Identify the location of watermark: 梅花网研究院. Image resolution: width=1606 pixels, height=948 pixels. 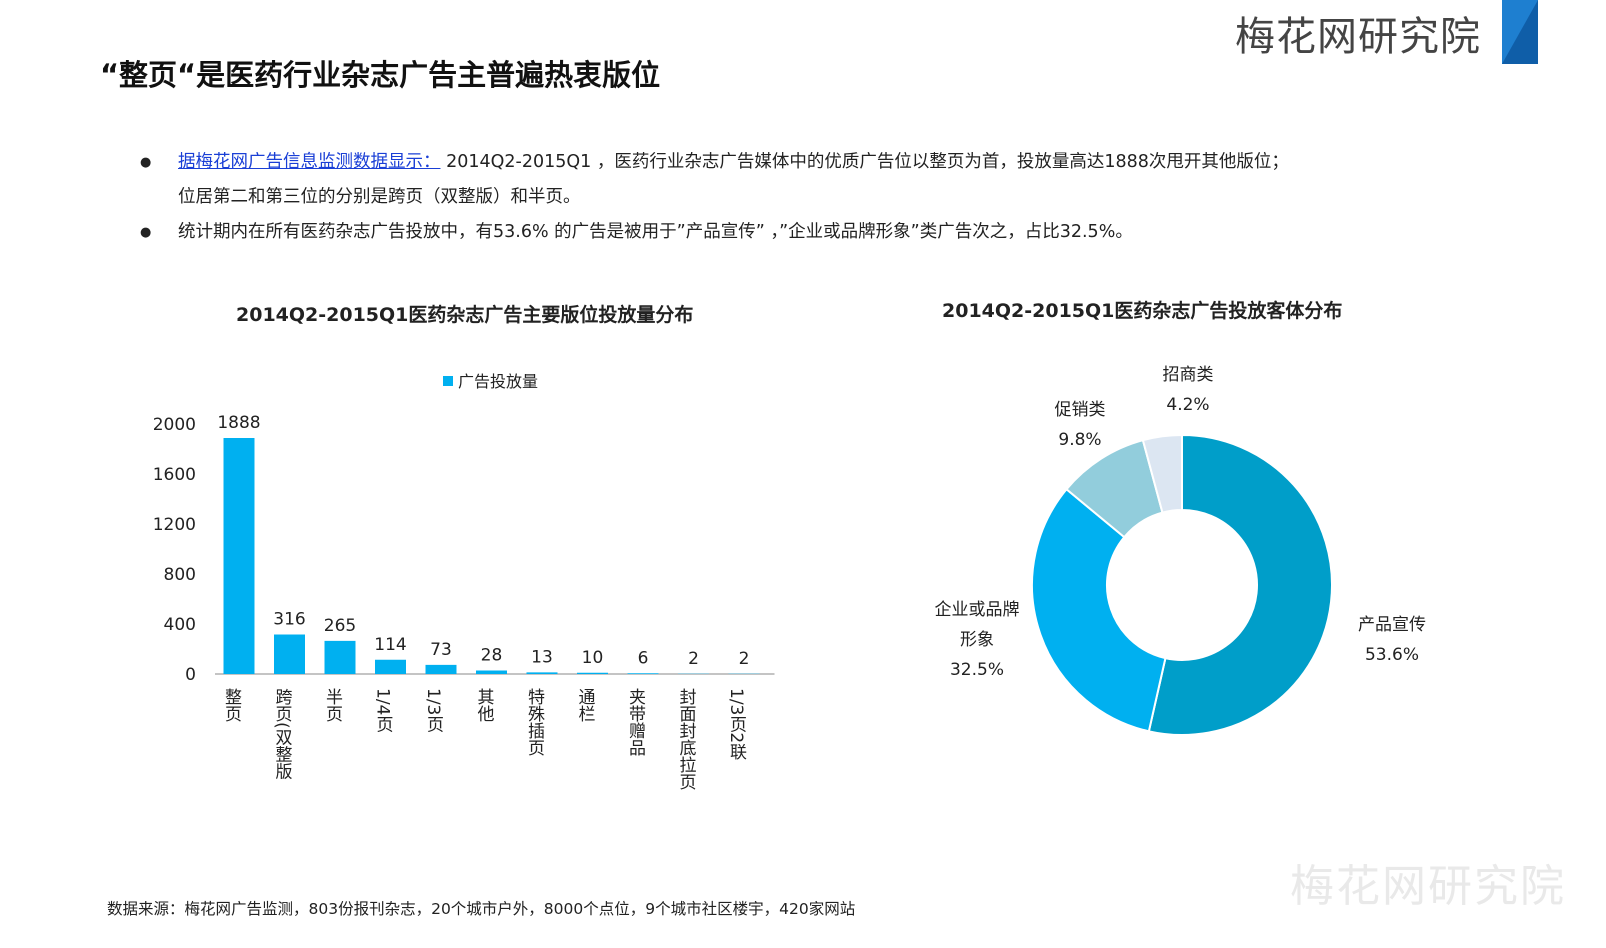
(1428, 886).